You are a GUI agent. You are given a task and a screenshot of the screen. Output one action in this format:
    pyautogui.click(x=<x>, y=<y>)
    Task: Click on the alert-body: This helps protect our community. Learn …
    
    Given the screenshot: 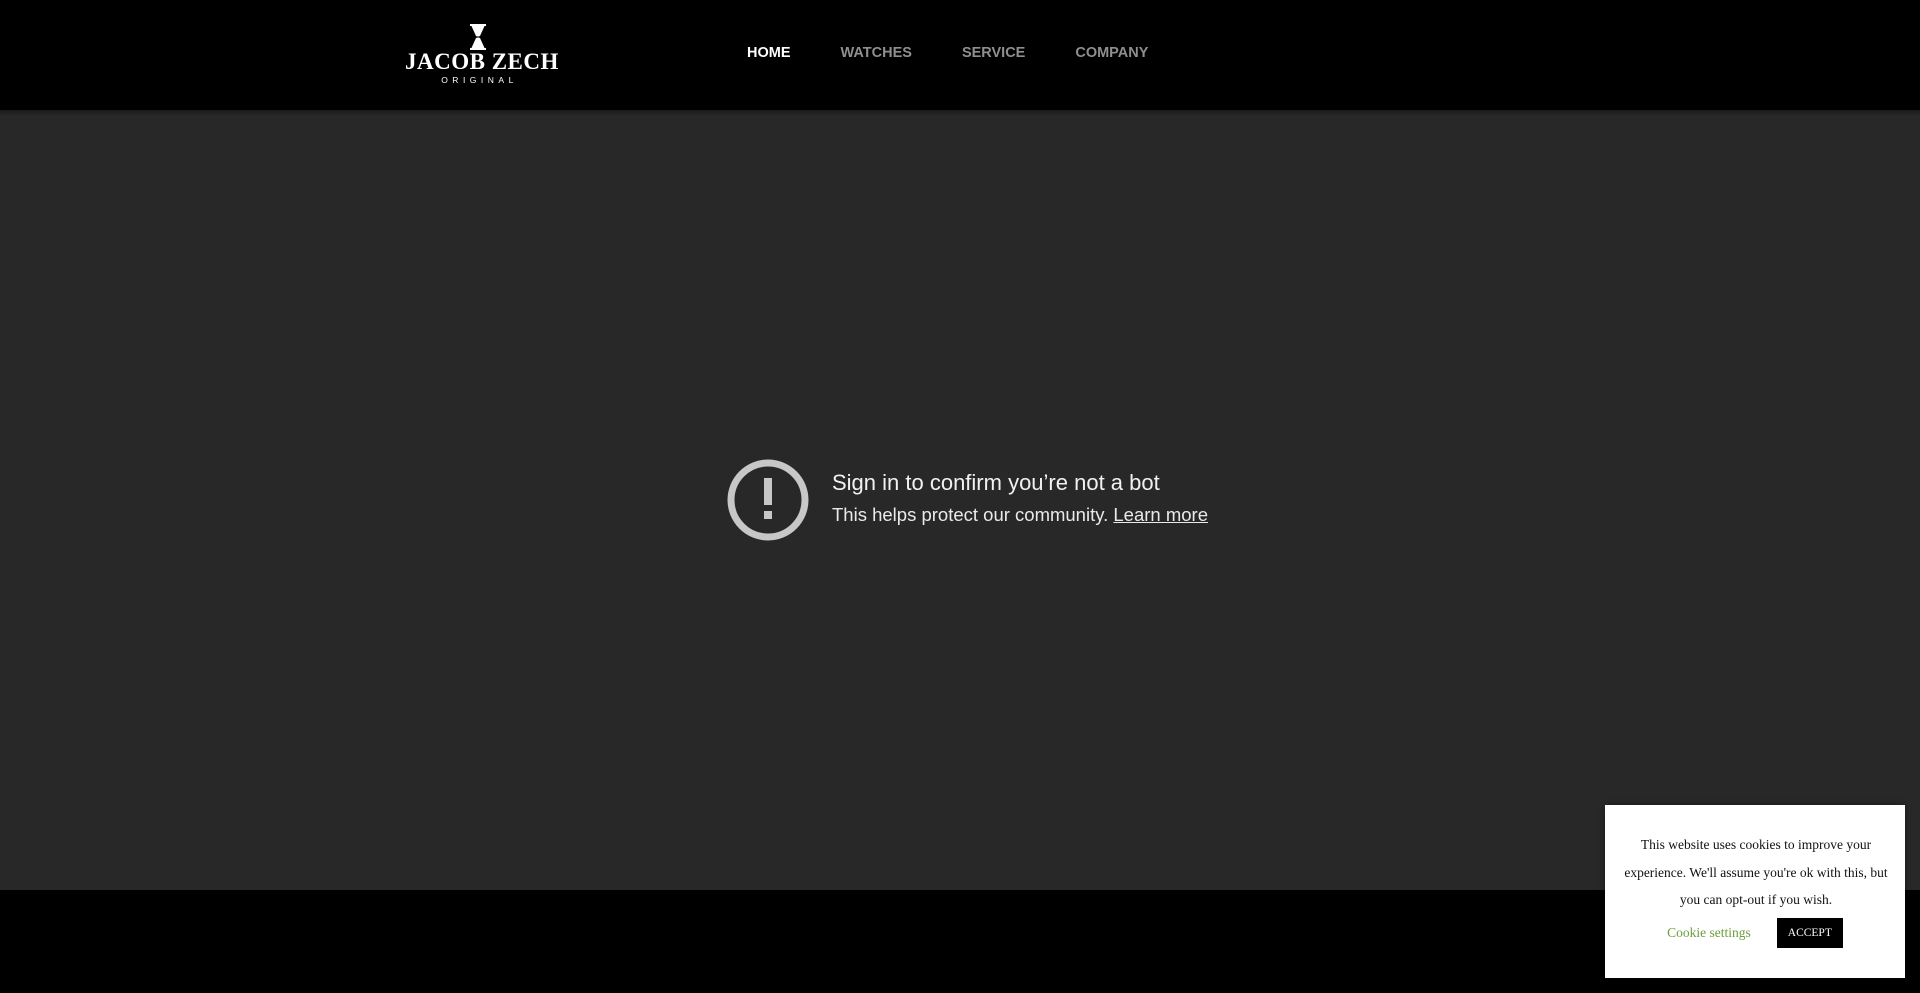 What is the action you would take?
    pyautogui.click(x=1020, y=515)
    